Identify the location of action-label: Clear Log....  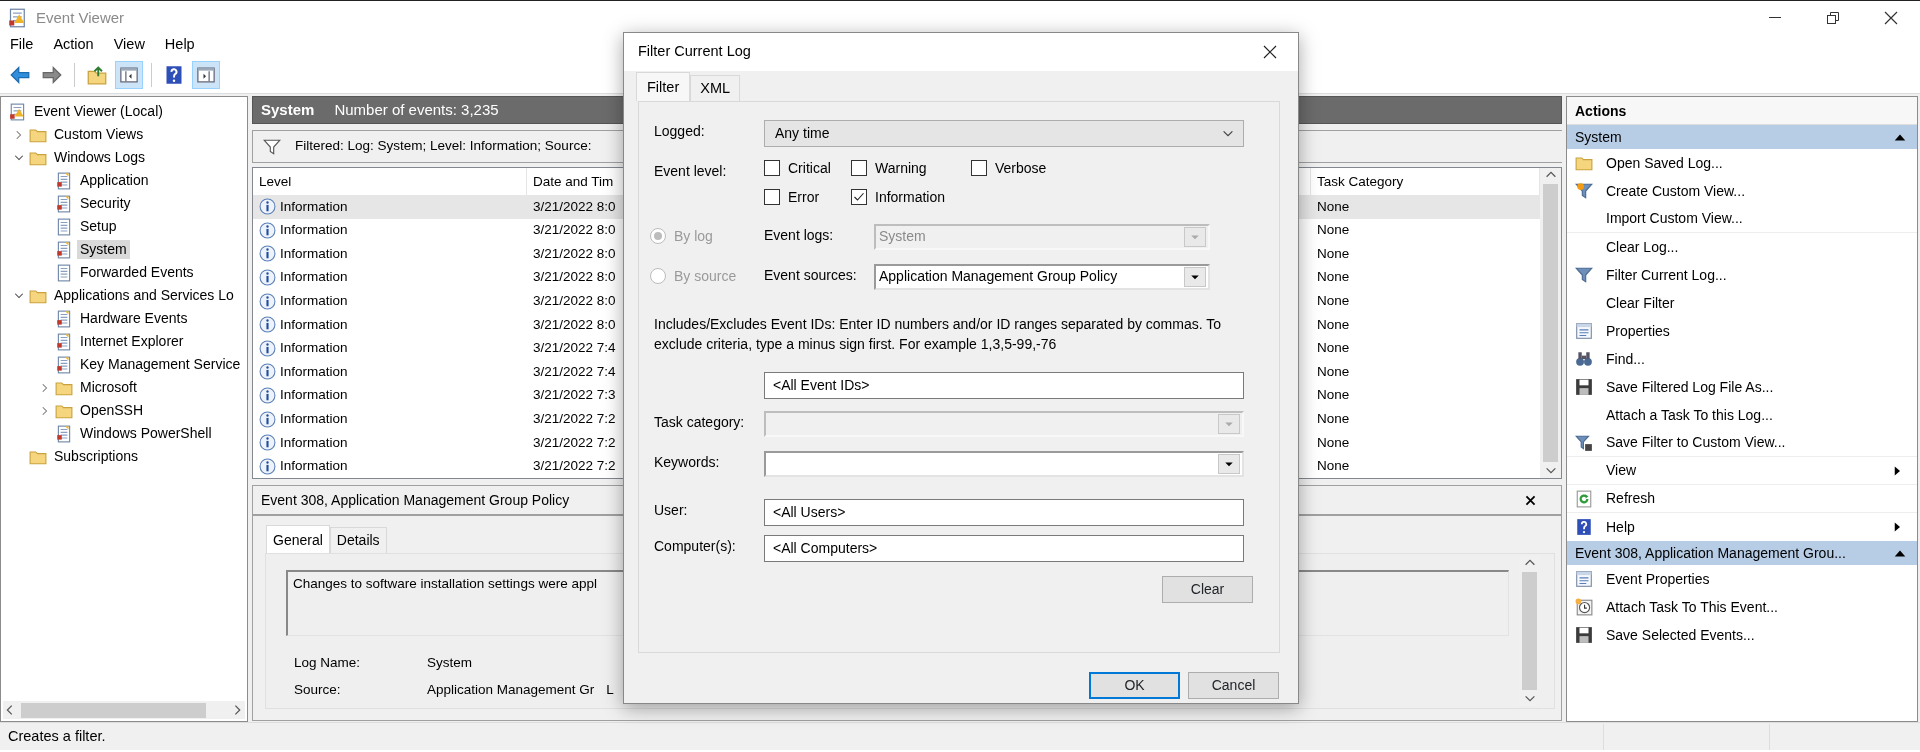
(1642, 247).